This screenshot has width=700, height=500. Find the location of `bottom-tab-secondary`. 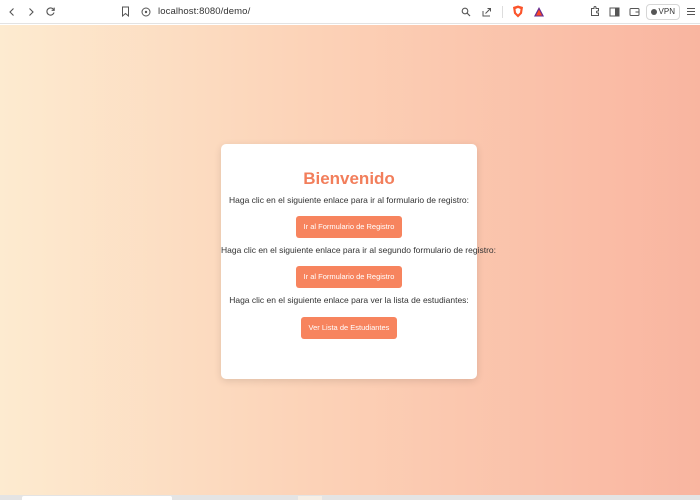

bottom-tab-secondary is located at coordinates (310, 498).